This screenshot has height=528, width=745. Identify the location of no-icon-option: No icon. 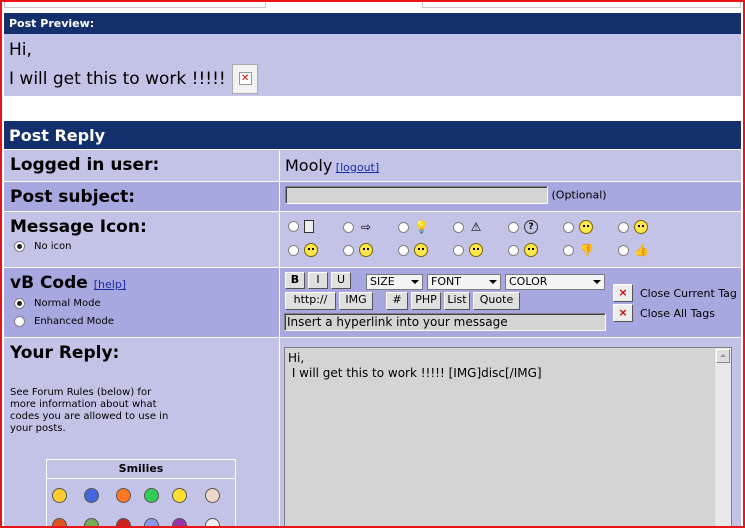
(143, 246).